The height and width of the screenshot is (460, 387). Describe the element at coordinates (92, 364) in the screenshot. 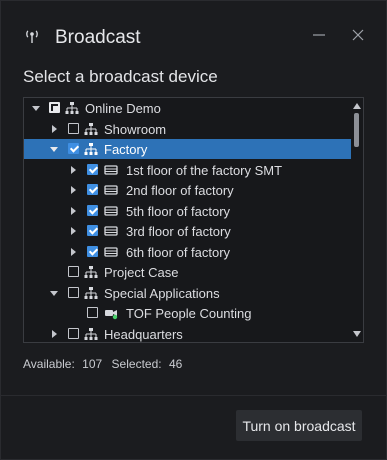

I see `available-count: 107` at that location.